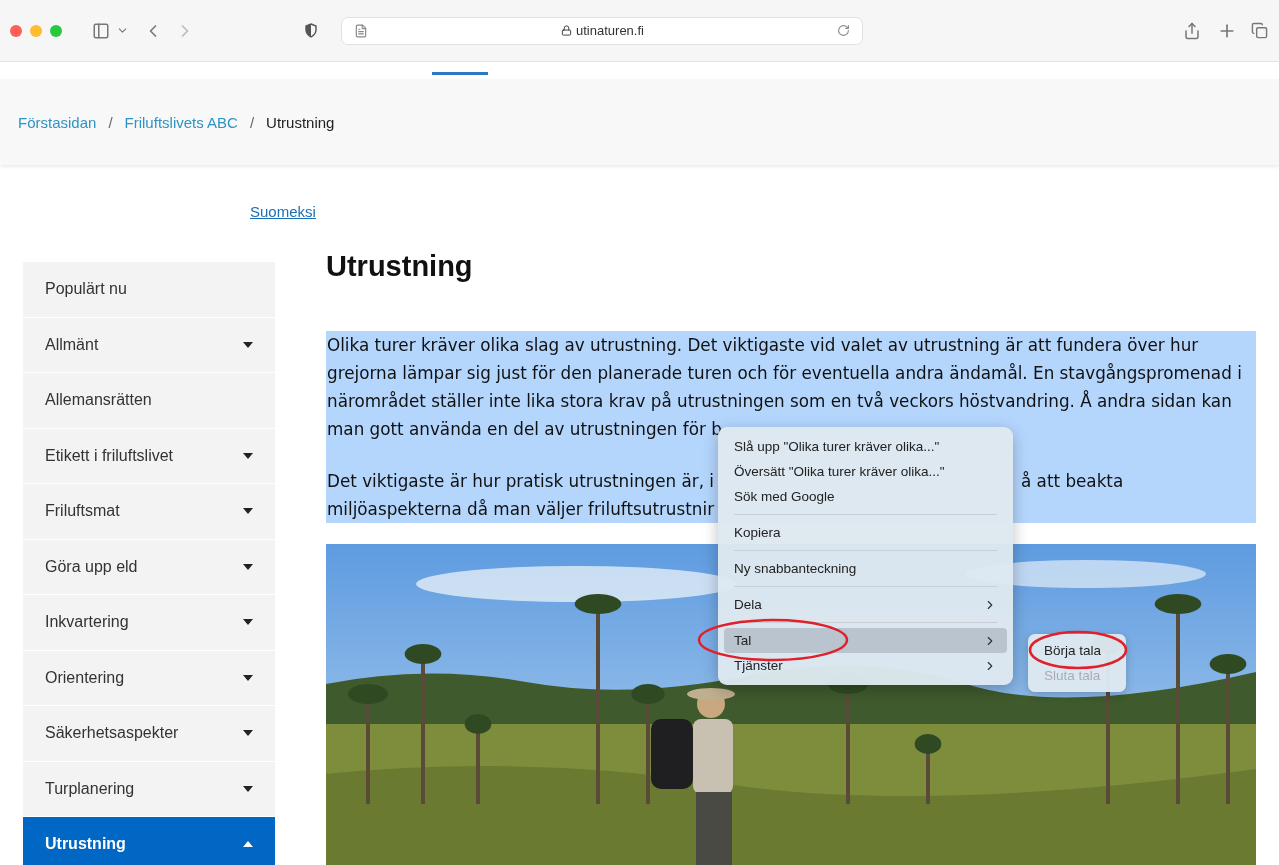  Describe the element at coordinates (149, 677) in the screenshot. I see `sidebar-item: Orientering` at that location.